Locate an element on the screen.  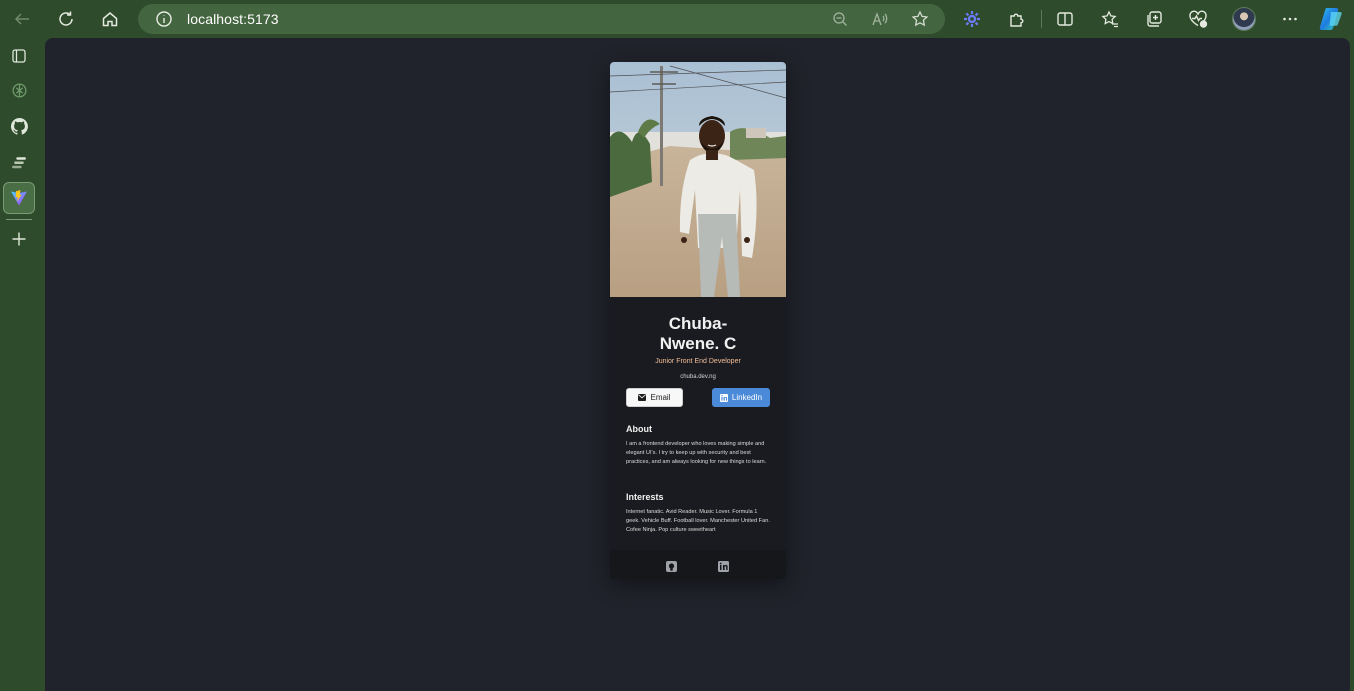
linkedin-button-label: LinkedIn is located at coordinates (747, 397).